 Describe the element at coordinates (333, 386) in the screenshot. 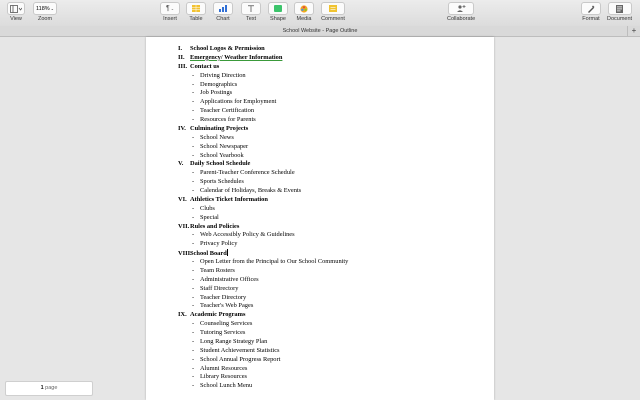

I see `outline-subitem: - School Lunch Menu` at that location.